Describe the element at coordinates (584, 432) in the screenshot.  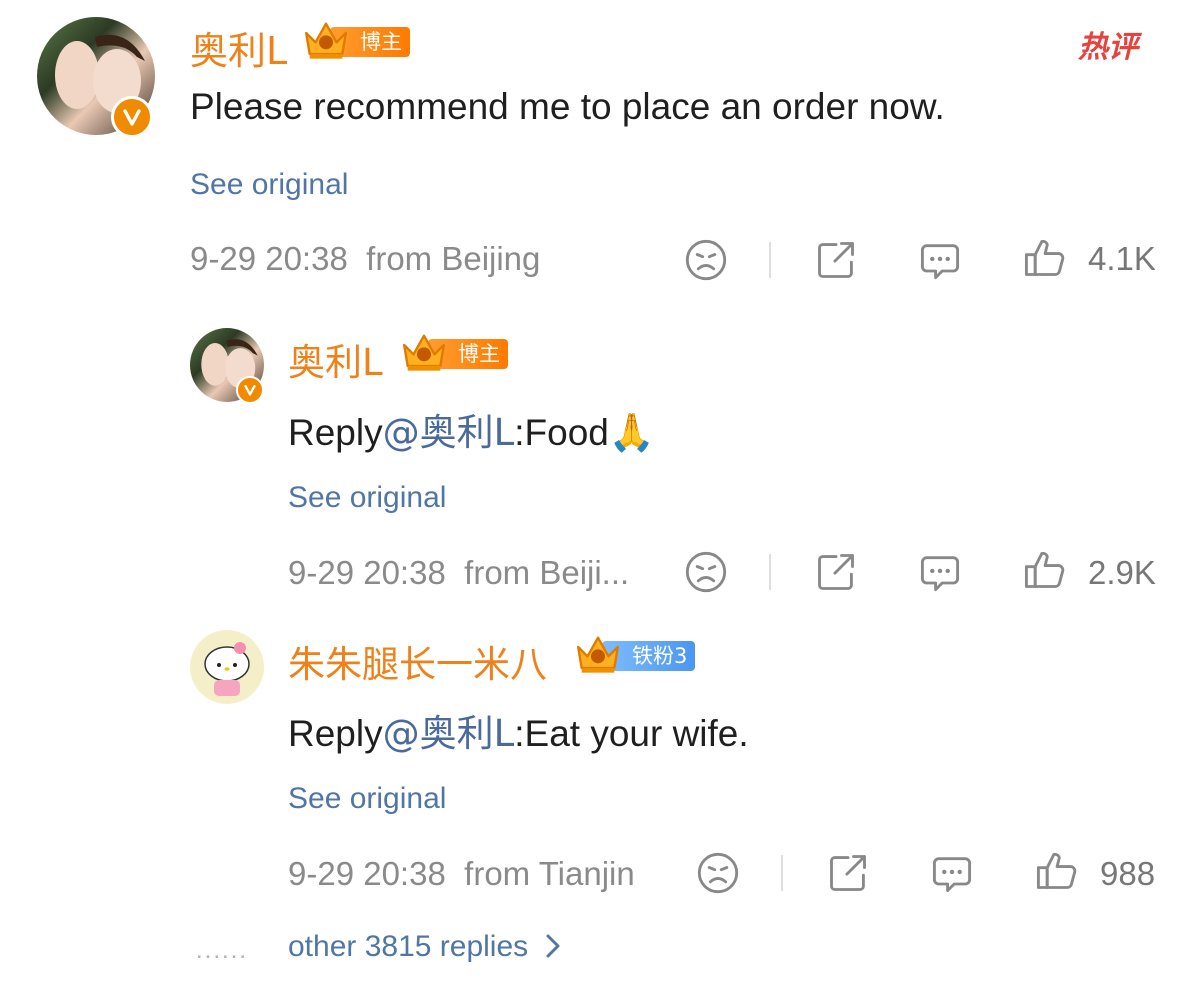
I see `reply-body: :Food🙏` at that location.